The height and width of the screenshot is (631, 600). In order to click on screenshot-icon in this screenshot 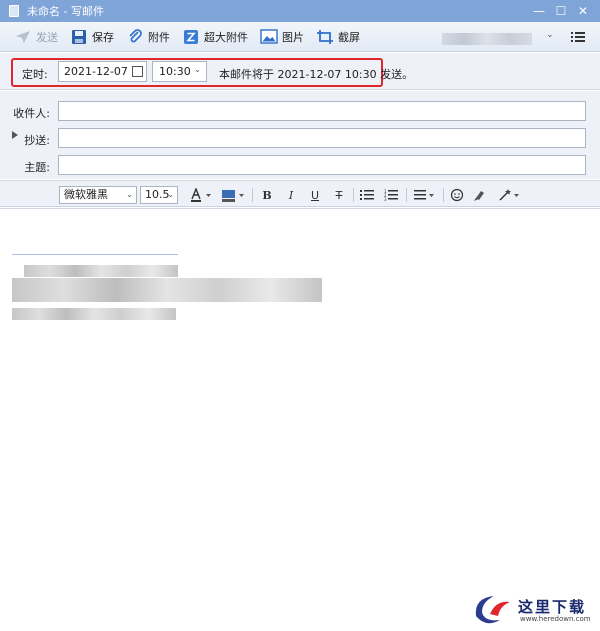, I will do `click(325, 37)`.